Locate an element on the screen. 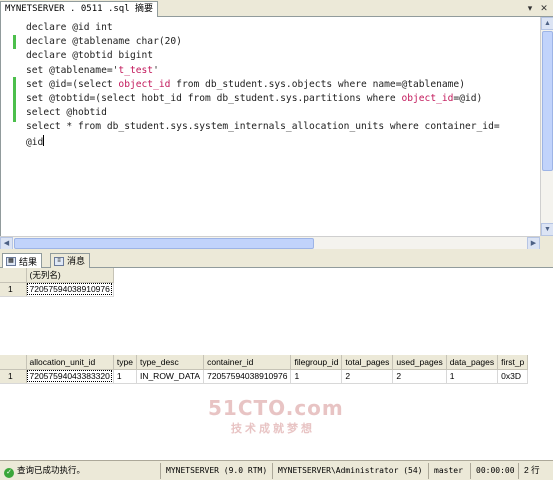  grid-header-row: (无列名) is located at coordinates (57, 275).